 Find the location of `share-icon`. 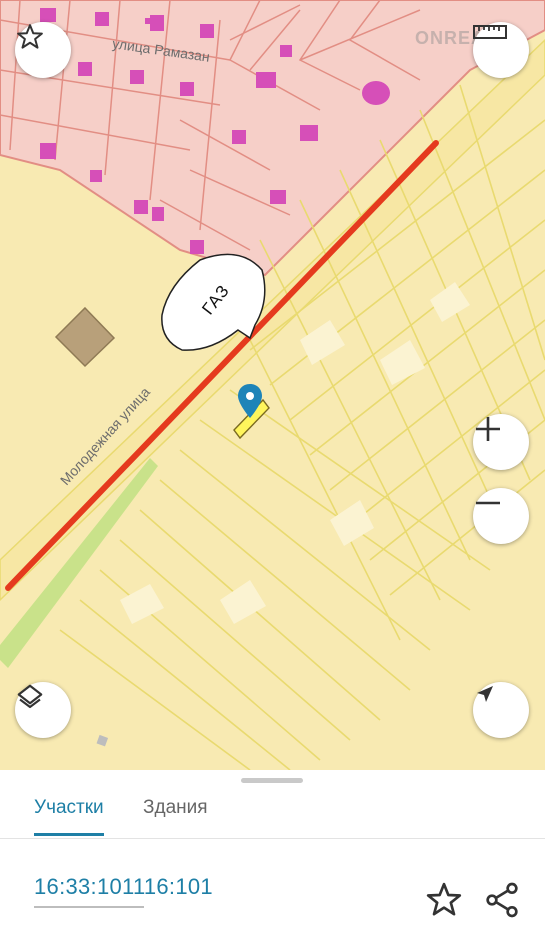

share-icon is located at coordinates (502, 900).